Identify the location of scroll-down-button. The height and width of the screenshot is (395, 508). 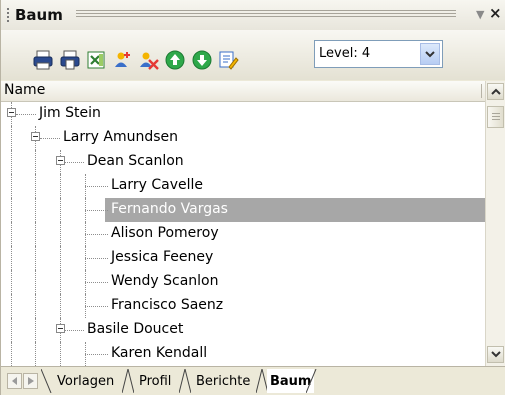
(495, 354).